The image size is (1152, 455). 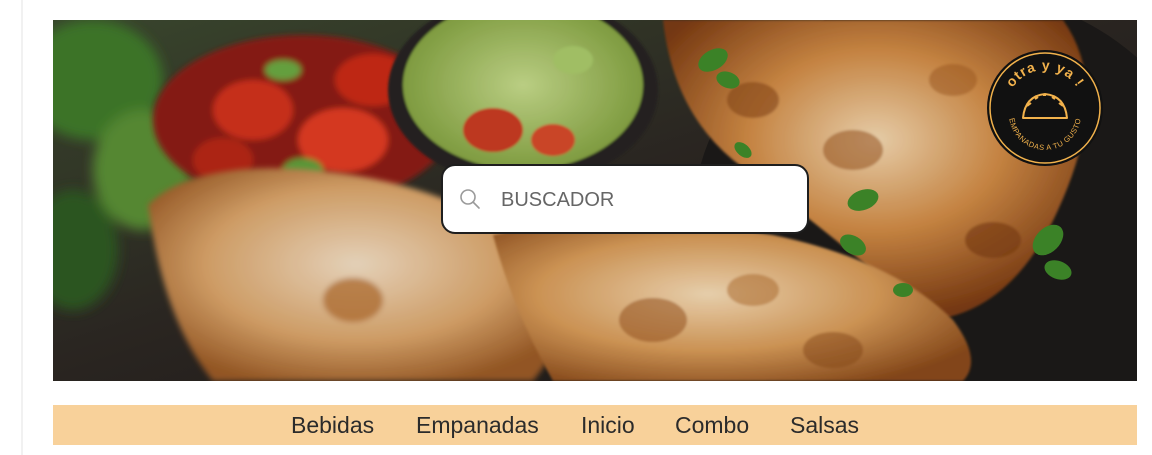 What do you see at coordinates (470, 199) in the screenshot?
I see `search-icon` at bounding box center [470, 199].